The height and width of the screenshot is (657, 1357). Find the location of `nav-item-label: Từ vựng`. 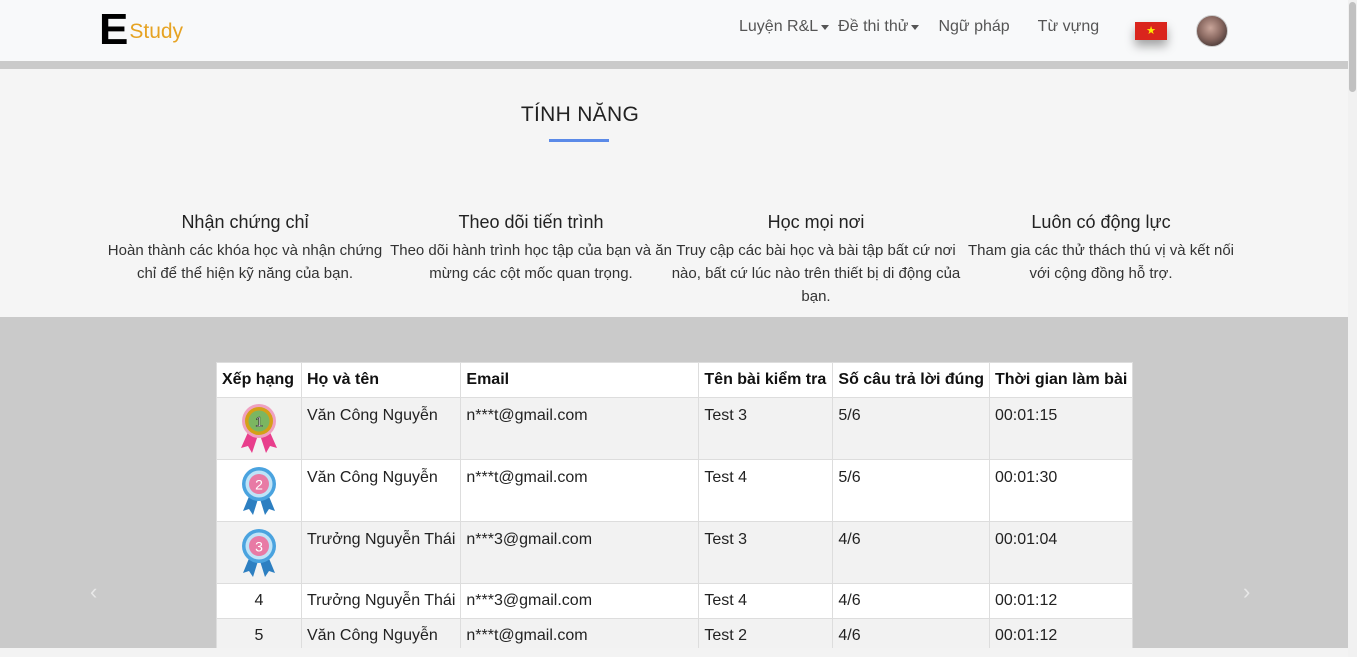

nav-item-label: Từ vựng is located at coordinates (1068, 26).